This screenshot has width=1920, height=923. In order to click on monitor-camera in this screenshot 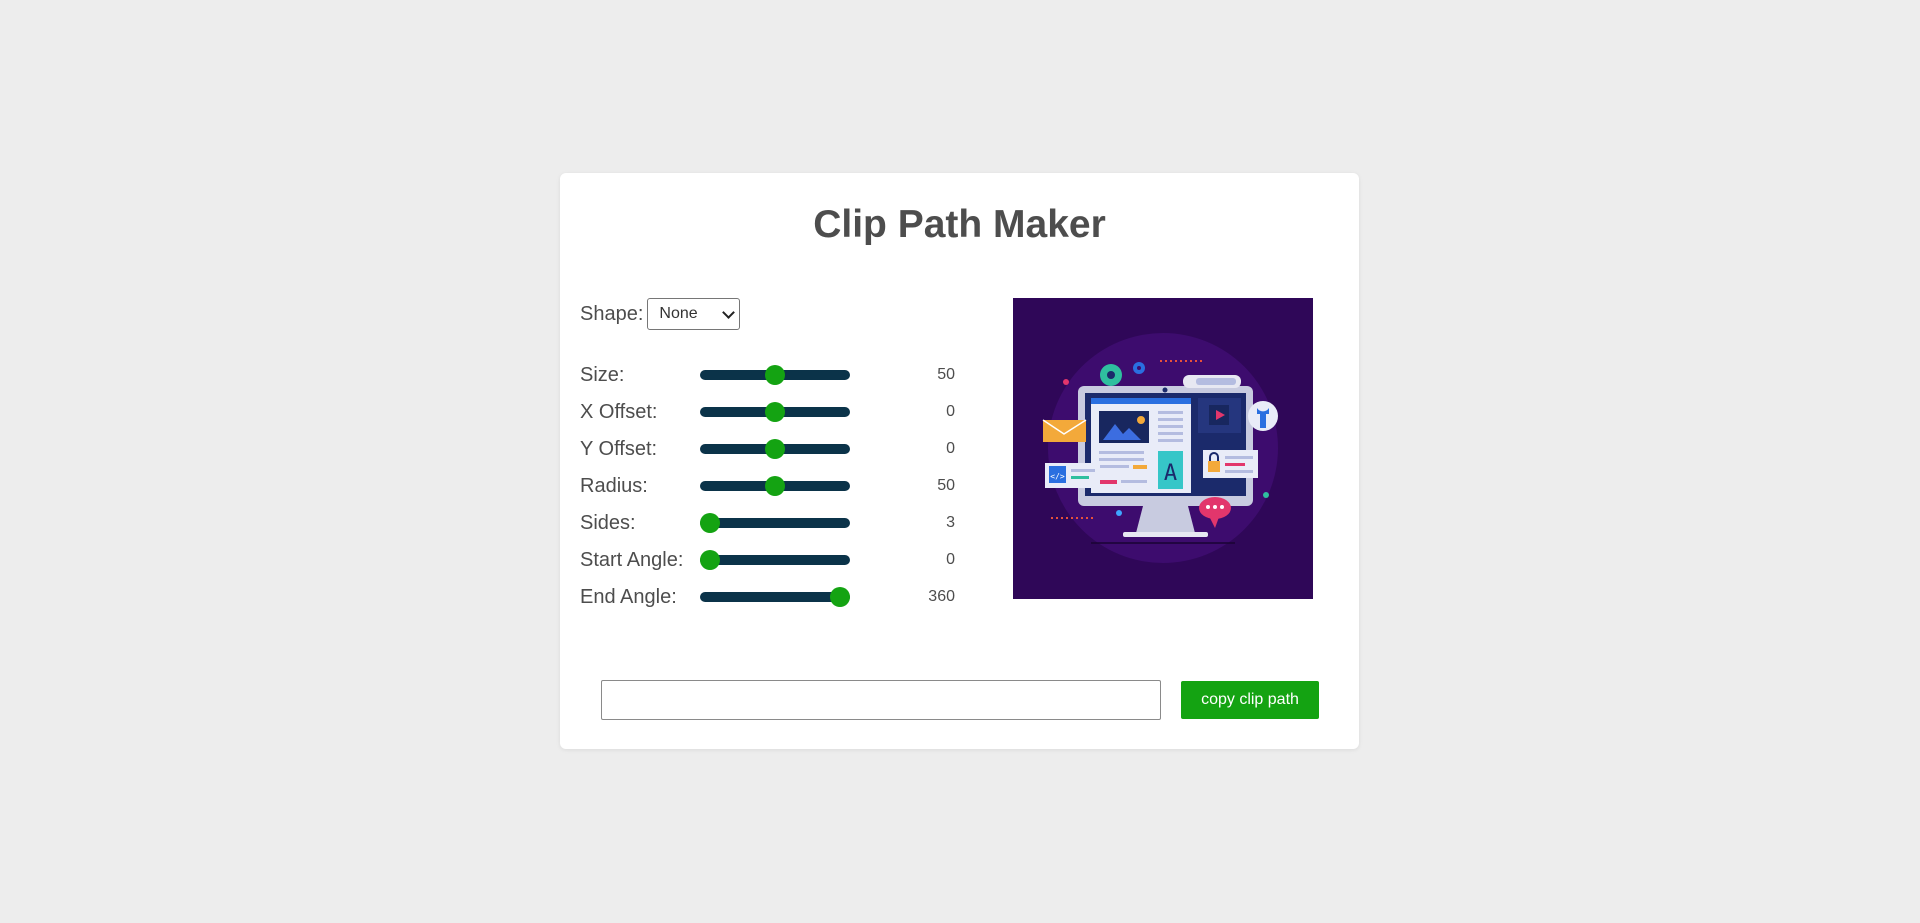, I will do `click(1165, 390)`.